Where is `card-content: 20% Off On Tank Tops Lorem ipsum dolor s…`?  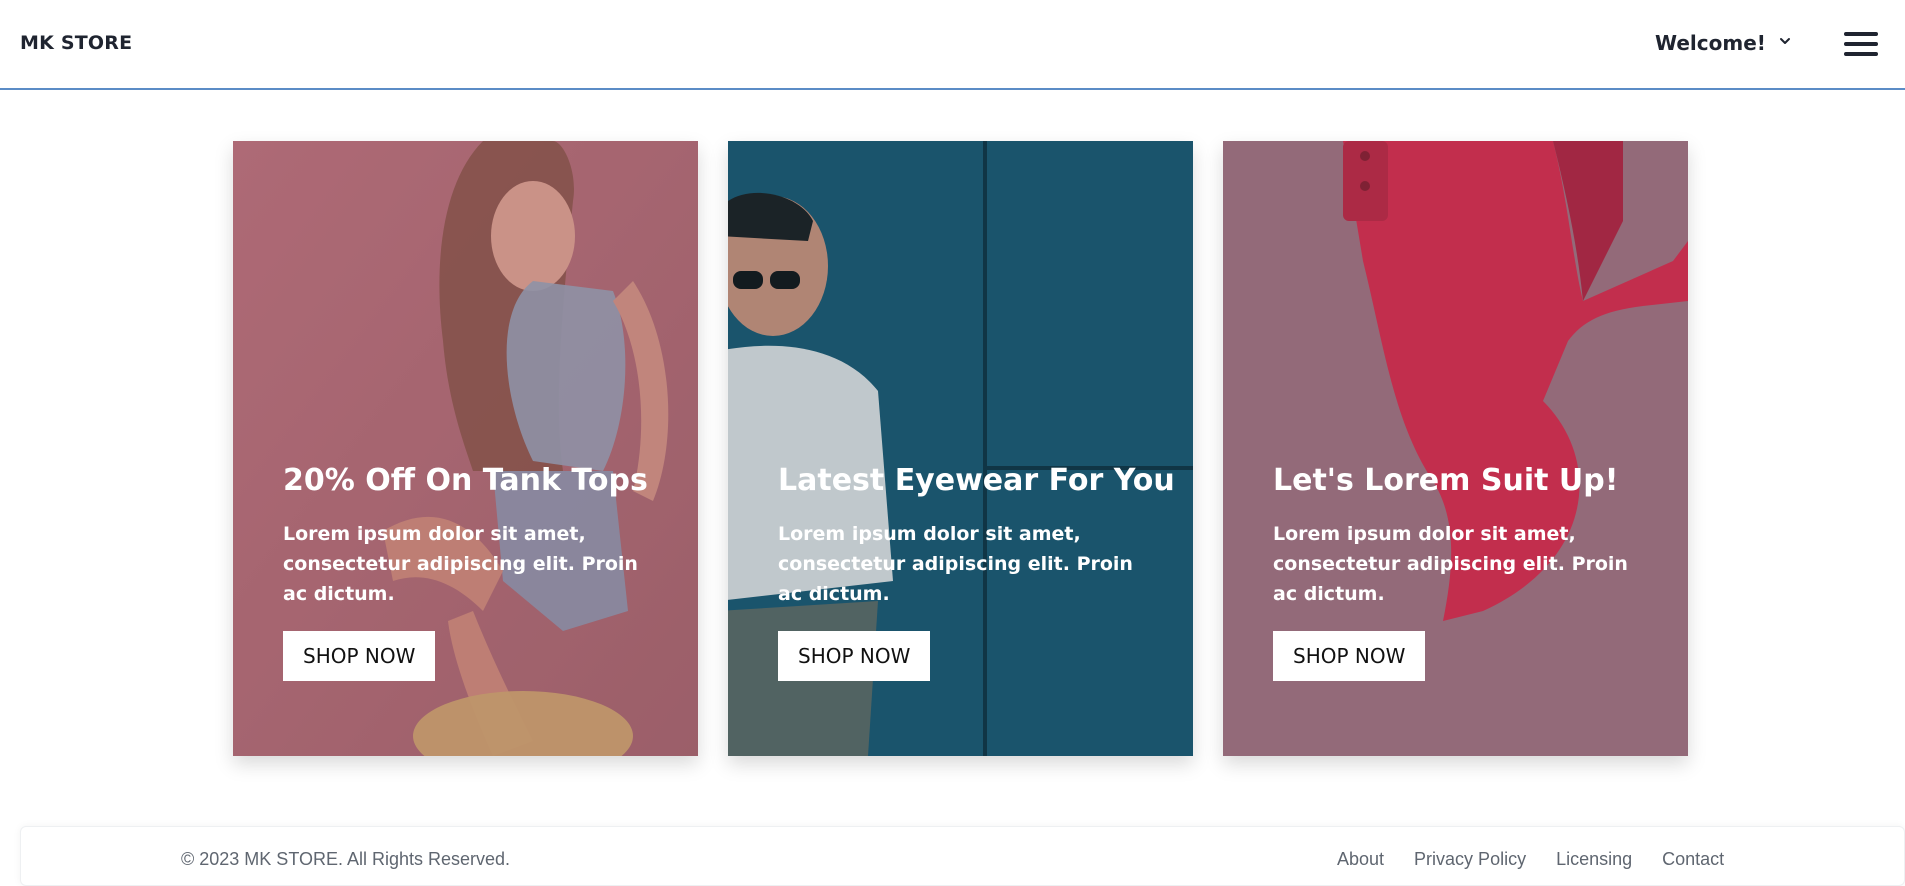 card-content: 20% Off On Tank Tops Lorem ipsum dolor s… is located at coordinates (473, 571).